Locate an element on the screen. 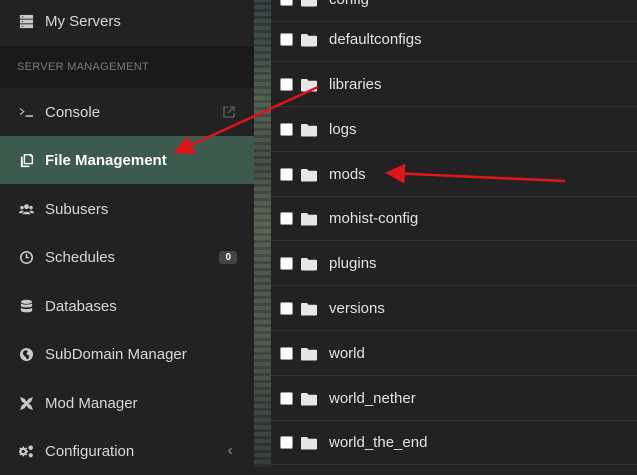 This screenshot has height=475, width=637. sidebar-item-label: Subusers is located at coordinates (77, 209).